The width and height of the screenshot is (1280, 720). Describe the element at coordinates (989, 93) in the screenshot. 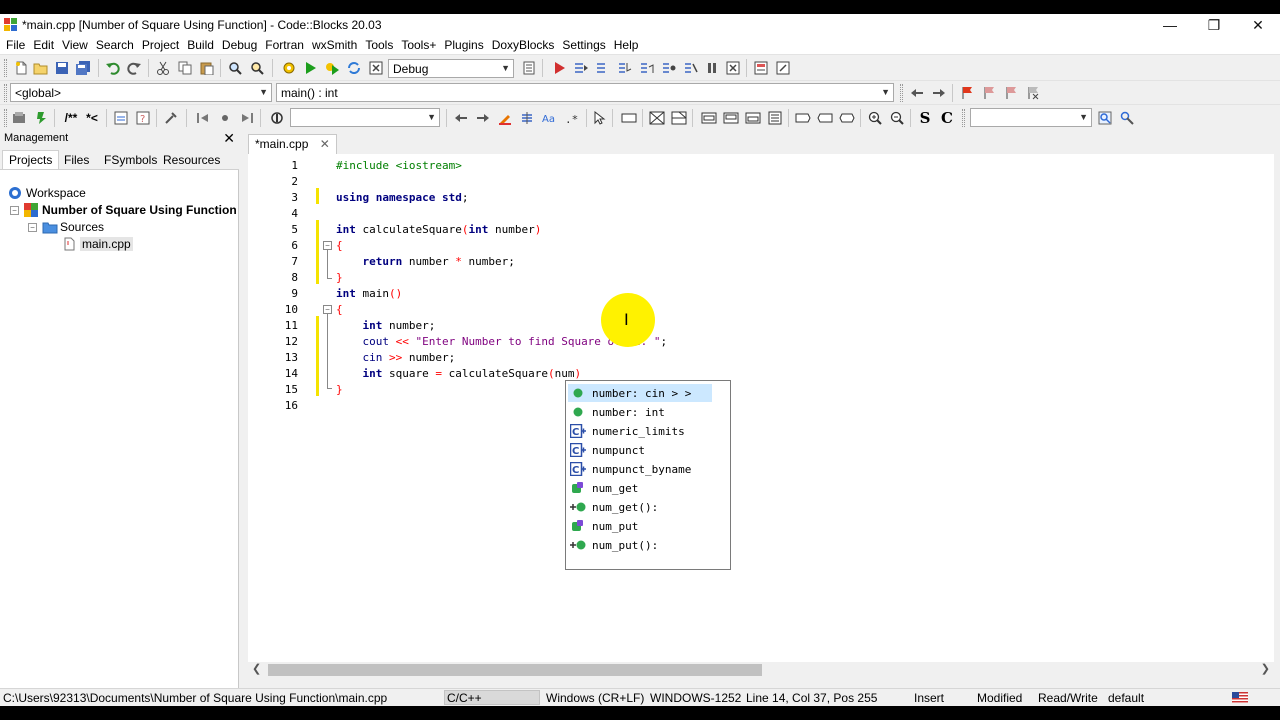

I see `prev-bookmark-icon` at that location.